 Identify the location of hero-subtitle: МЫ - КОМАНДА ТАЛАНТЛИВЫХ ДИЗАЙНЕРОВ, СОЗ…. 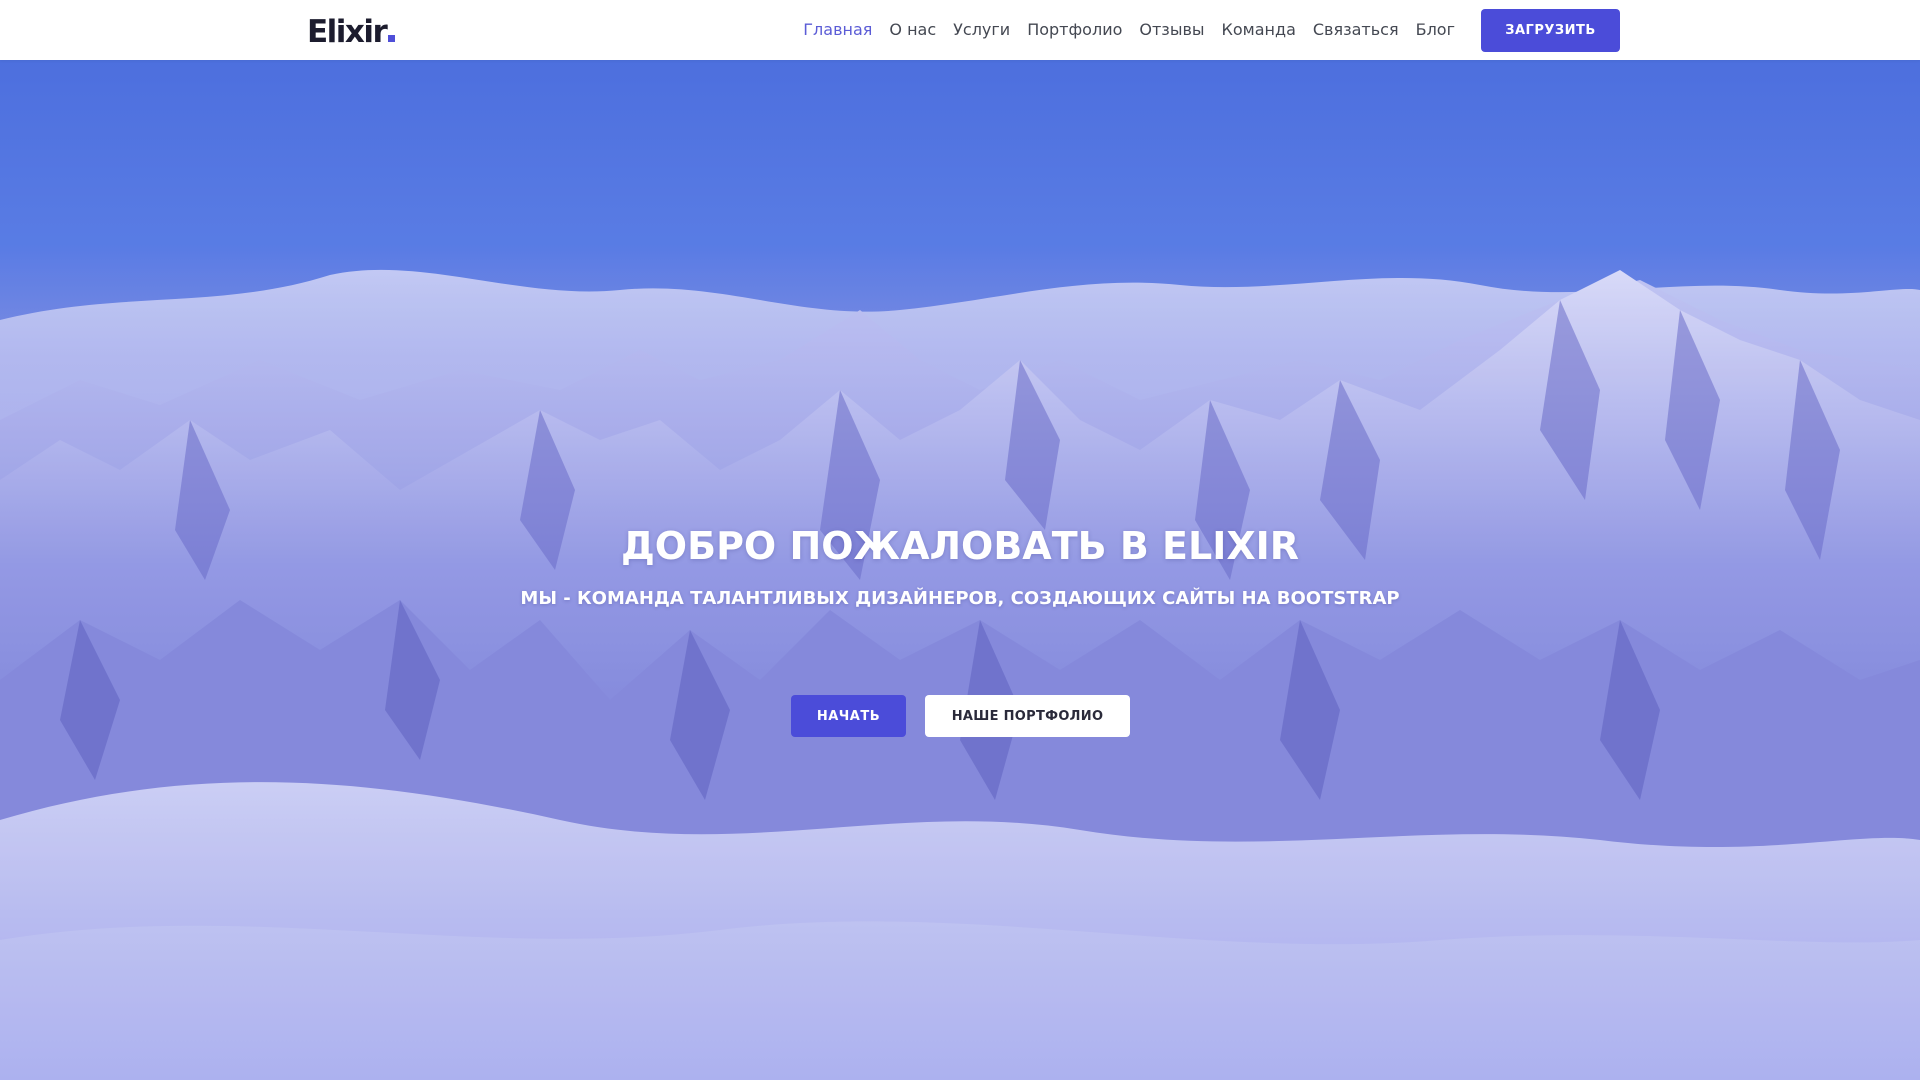
(960, 598).